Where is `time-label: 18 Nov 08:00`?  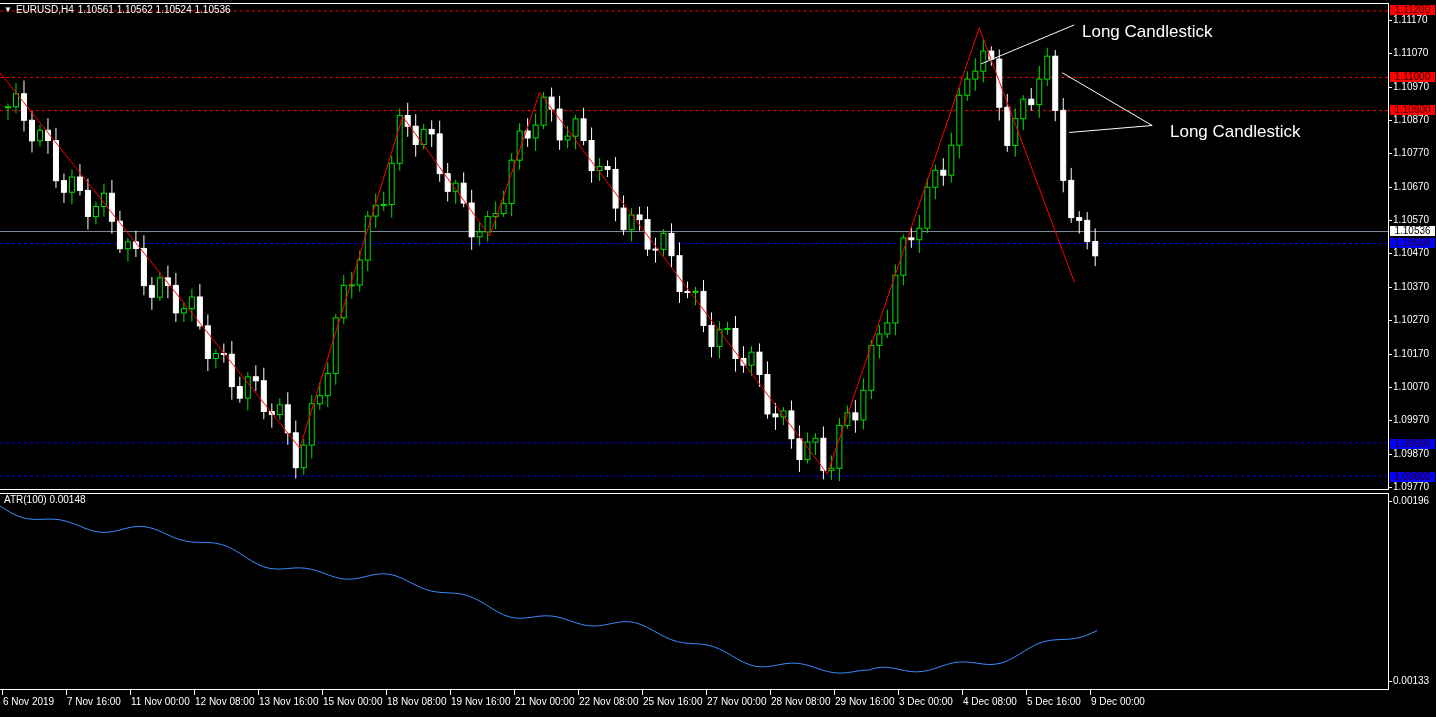
time-label: 18 Nov 08:00 is located at coordinates (417, 701).